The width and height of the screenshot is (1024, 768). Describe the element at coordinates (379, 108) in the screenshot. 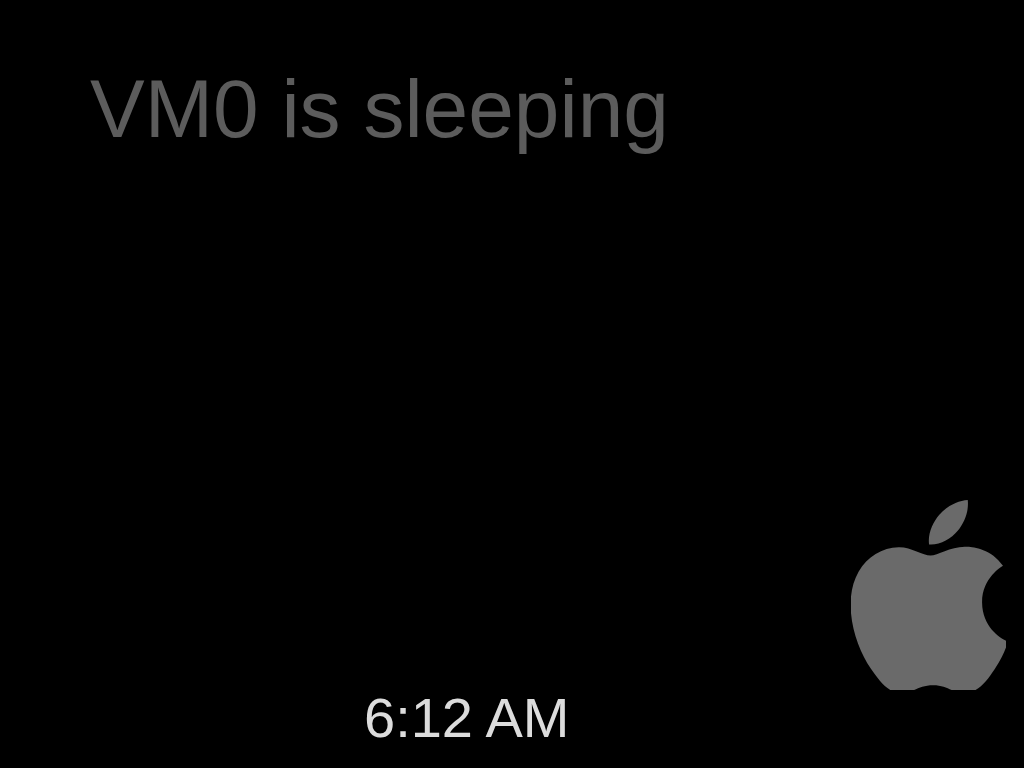

I see `sleep-status-title: VM0 is sleeping` at that location.